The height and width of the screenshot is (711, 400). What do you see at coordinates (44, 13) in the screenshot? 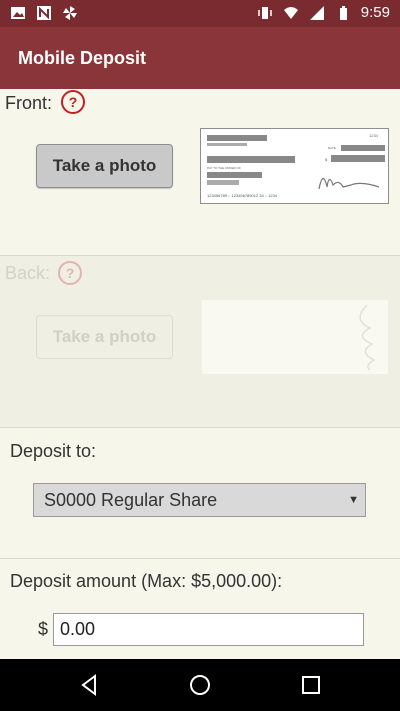
I see `n-notification-icon` at bounding box center [44, 13].